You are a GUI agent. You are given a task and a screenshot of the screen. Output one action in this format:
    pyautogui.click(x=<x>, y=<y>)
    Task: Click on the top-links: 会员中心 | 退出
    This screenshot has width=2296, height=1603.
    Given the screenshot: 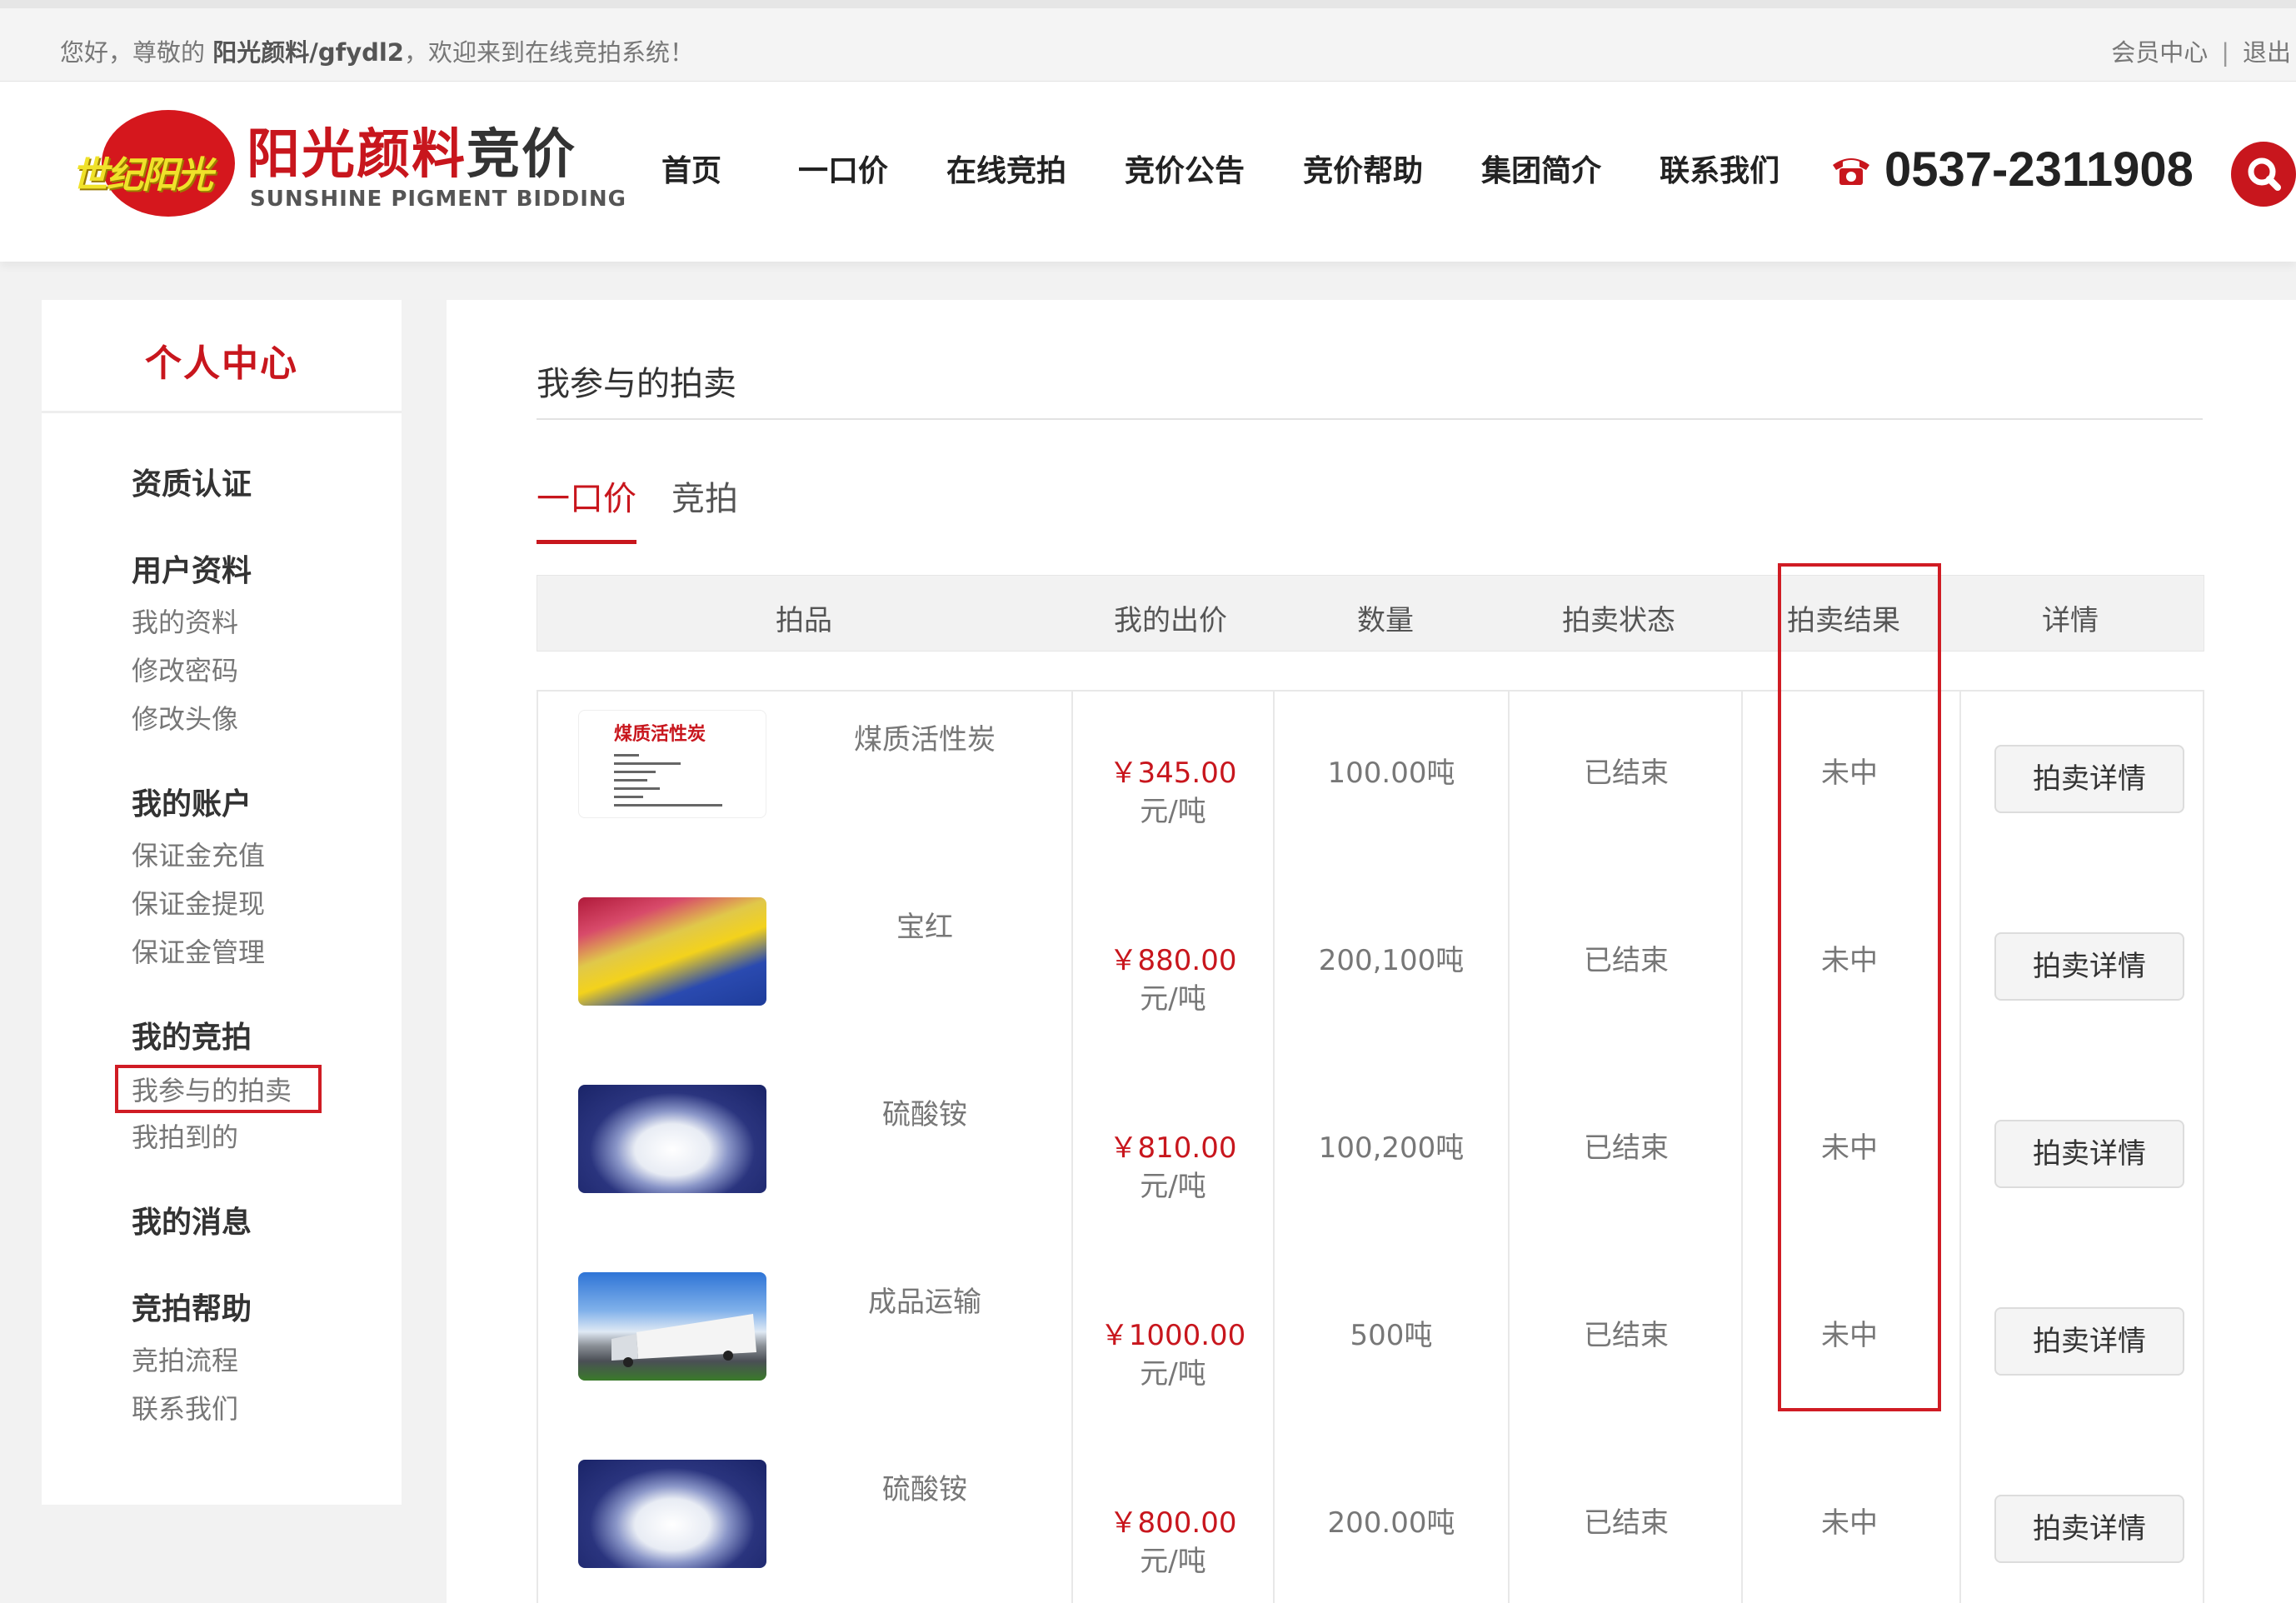 What is the action you would take?
    pyautogui.click(x=2201, y=50)
    